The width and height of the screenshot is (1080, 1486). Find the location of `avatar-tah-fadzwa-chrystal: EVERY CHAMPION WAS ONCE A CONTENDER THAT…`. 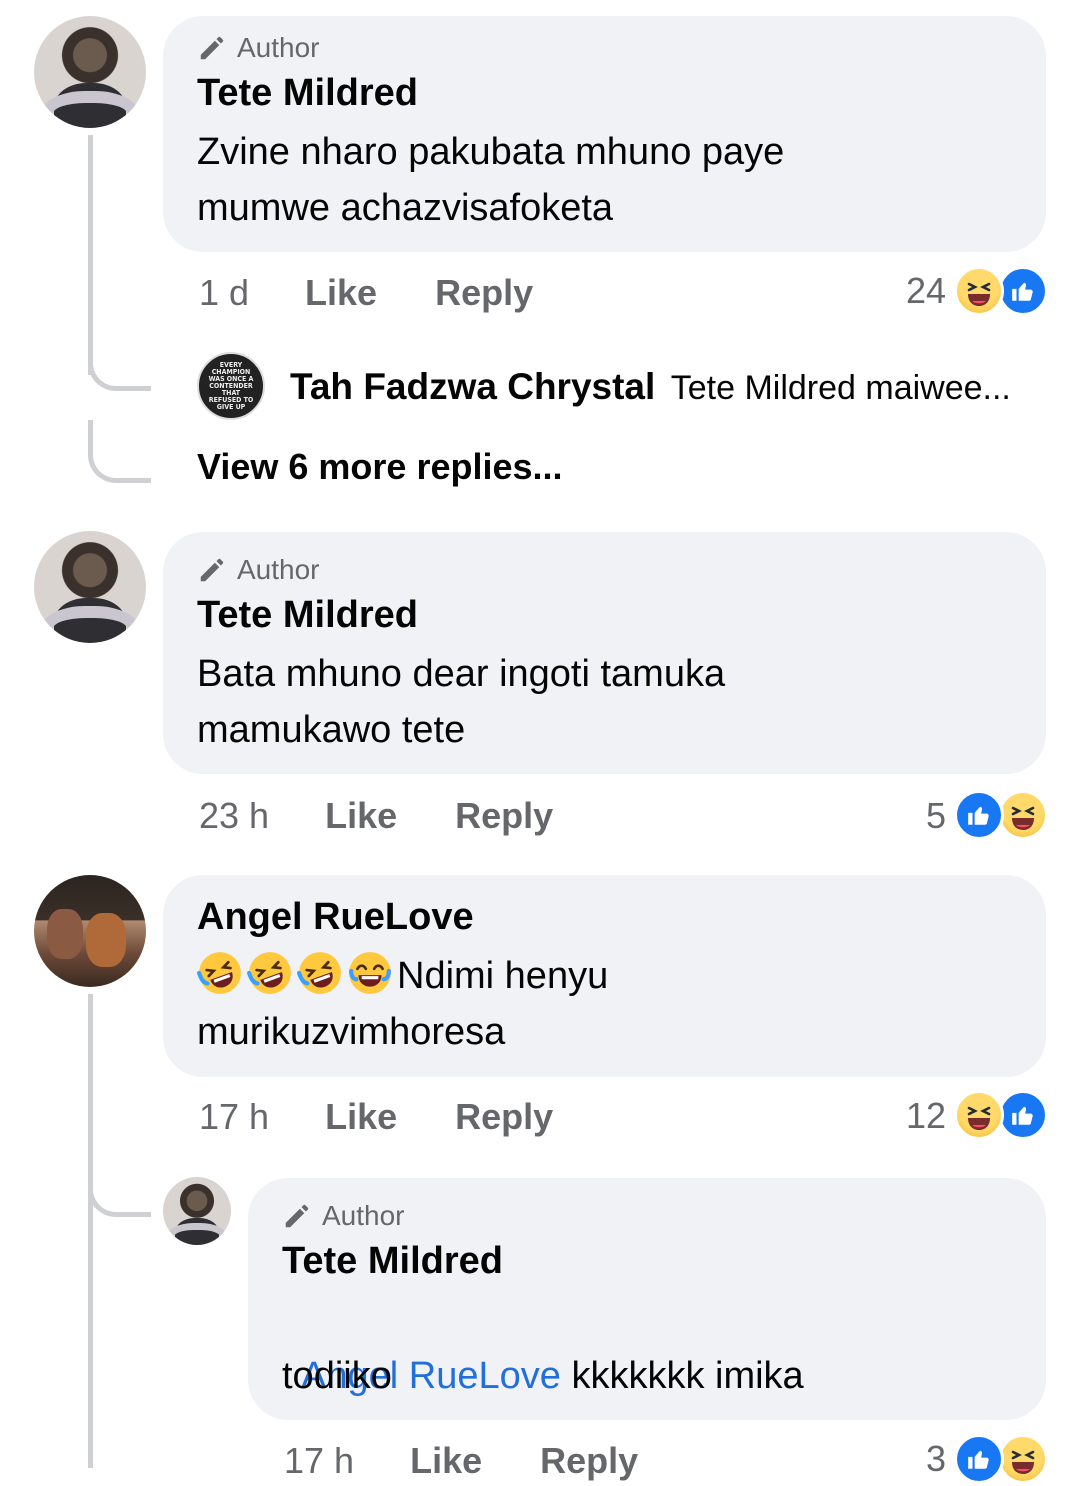

avatar-tah-fadzwa-chrystal: EVERY CHAMPION WAS ONCE A CONTENDER THAT… is located at coordinates (231, 386).